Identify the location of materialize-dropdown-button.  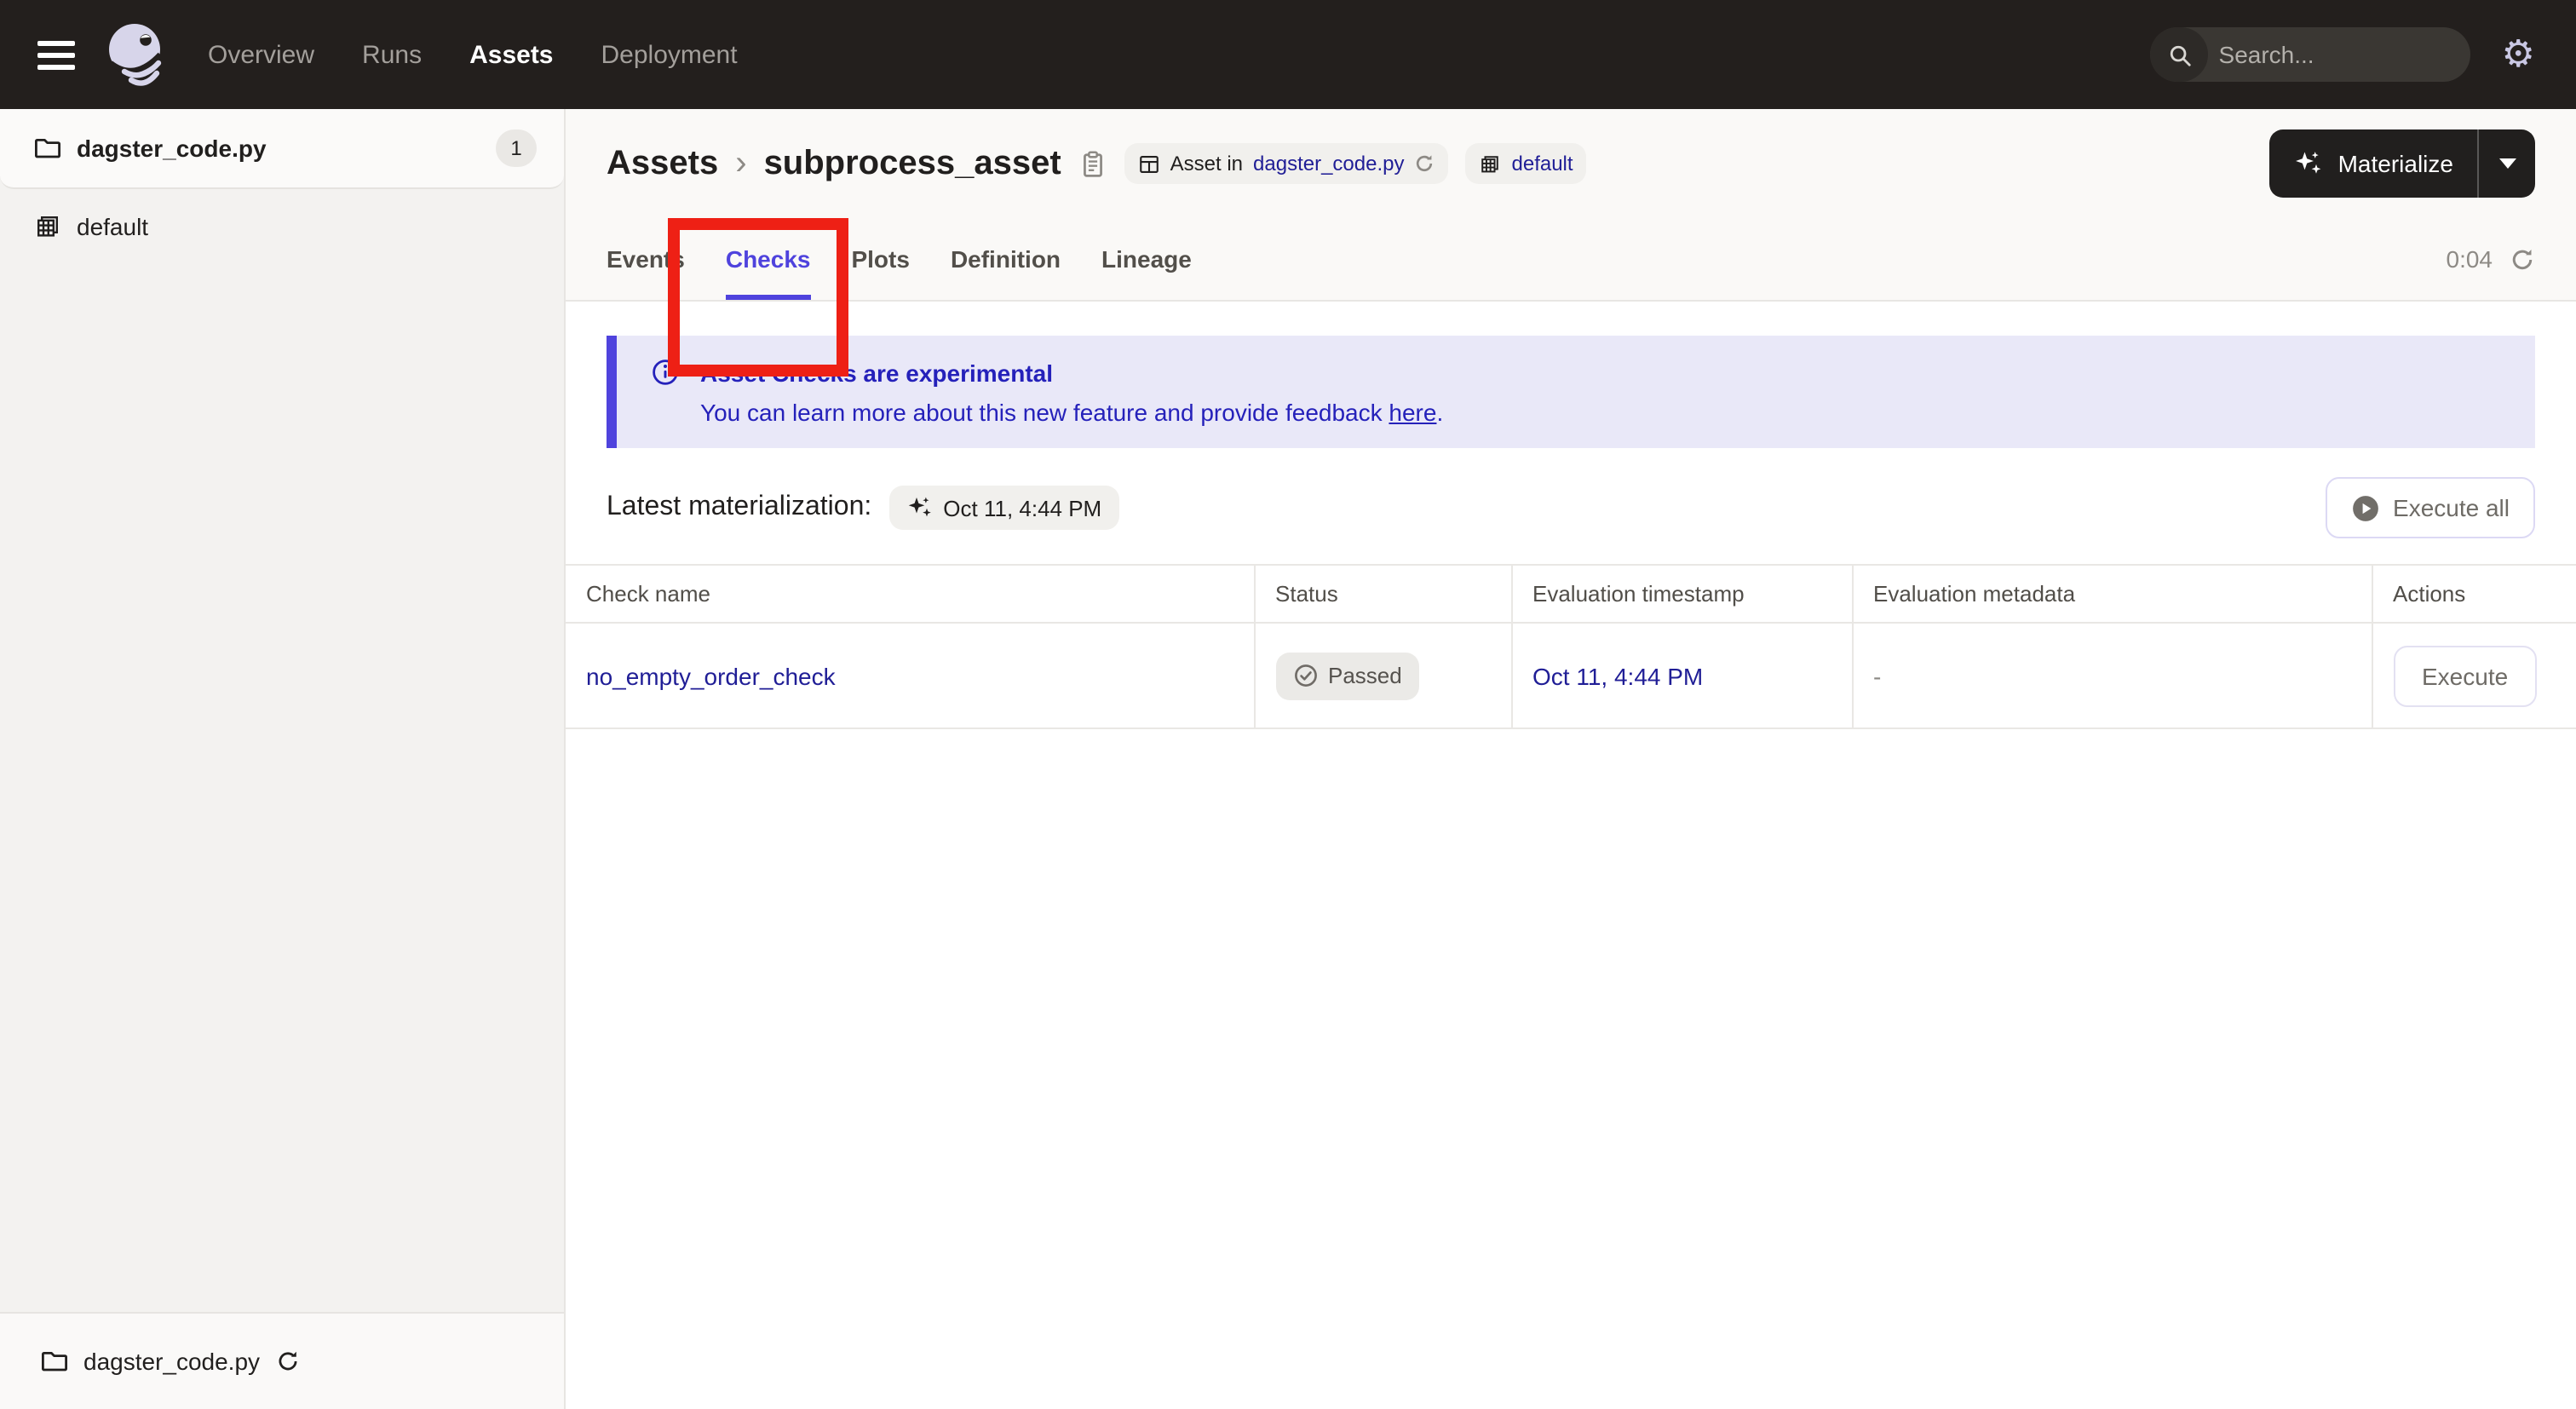
(2506, 163).